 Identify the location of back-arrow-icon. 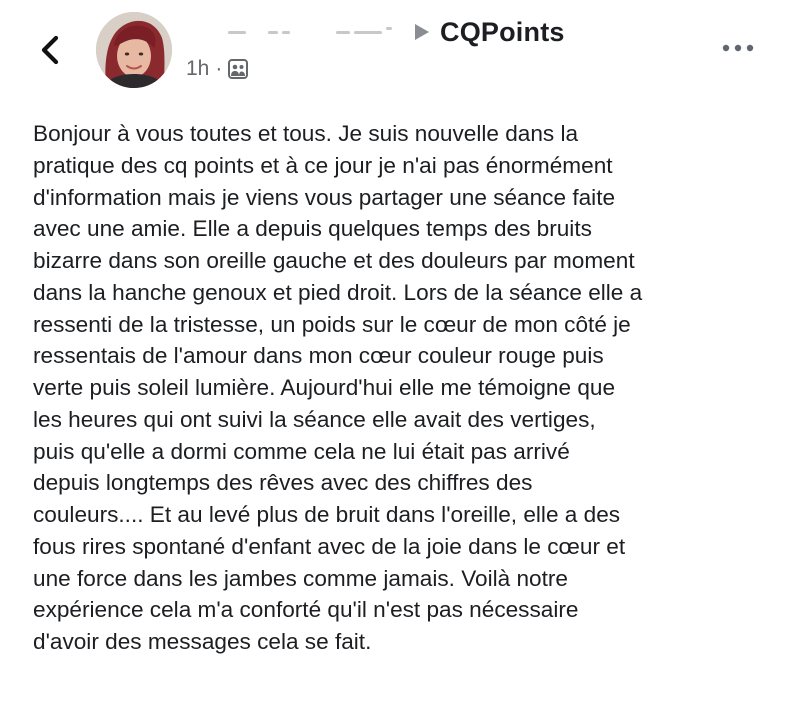
(50, 50).